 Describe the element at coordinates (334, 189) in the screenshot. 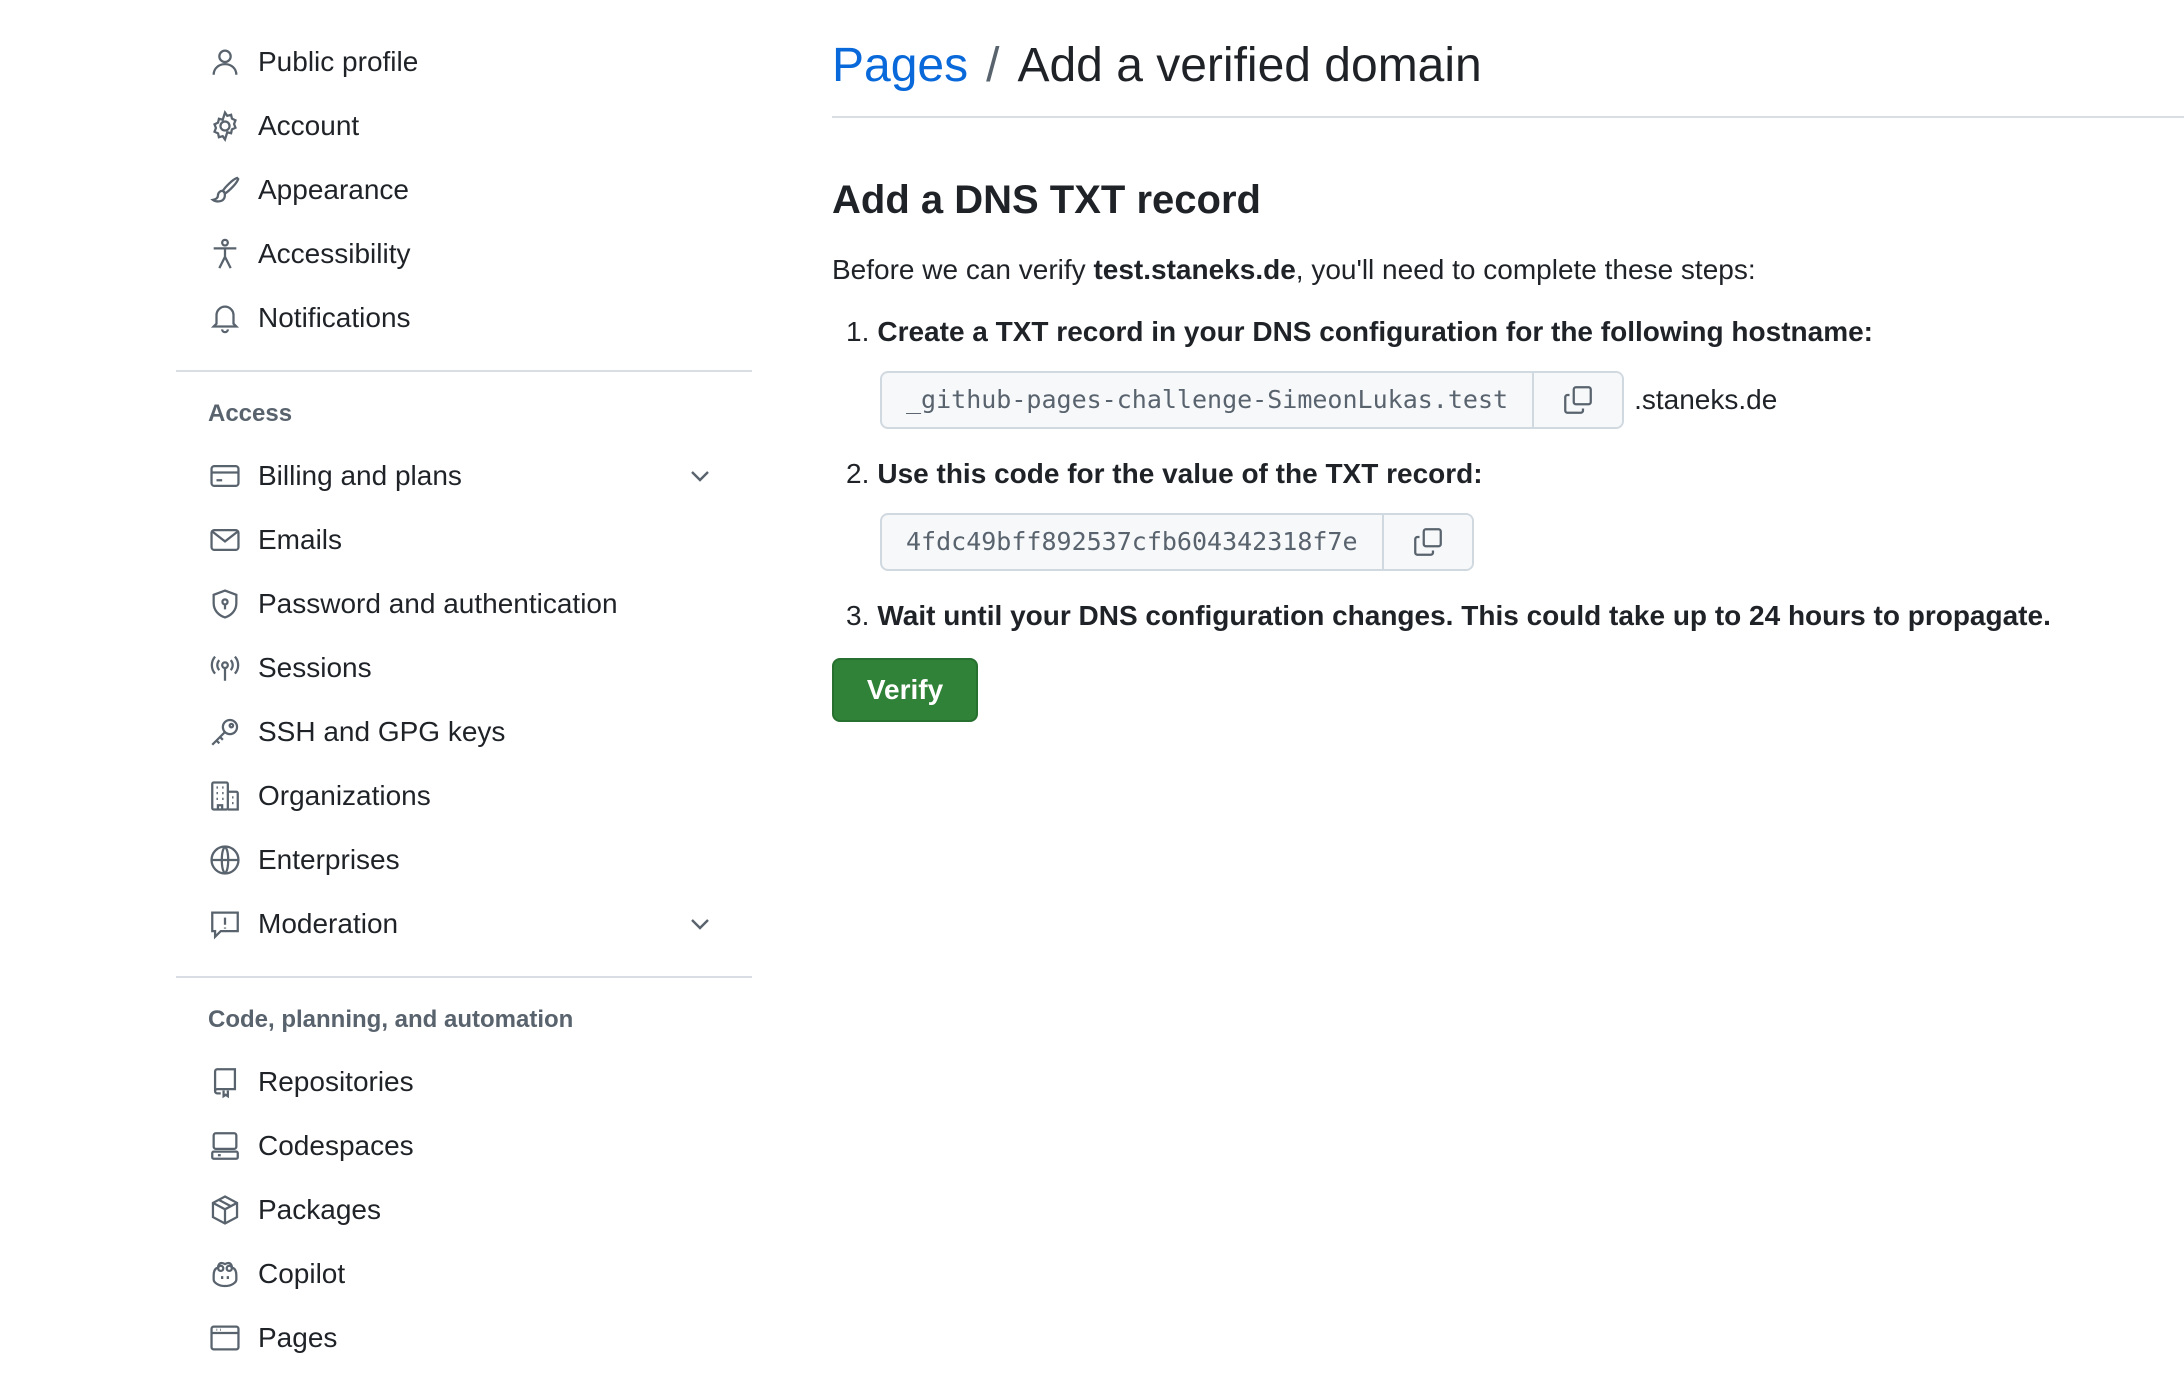

I see `sidebar-item-label: Appearance` at that location.